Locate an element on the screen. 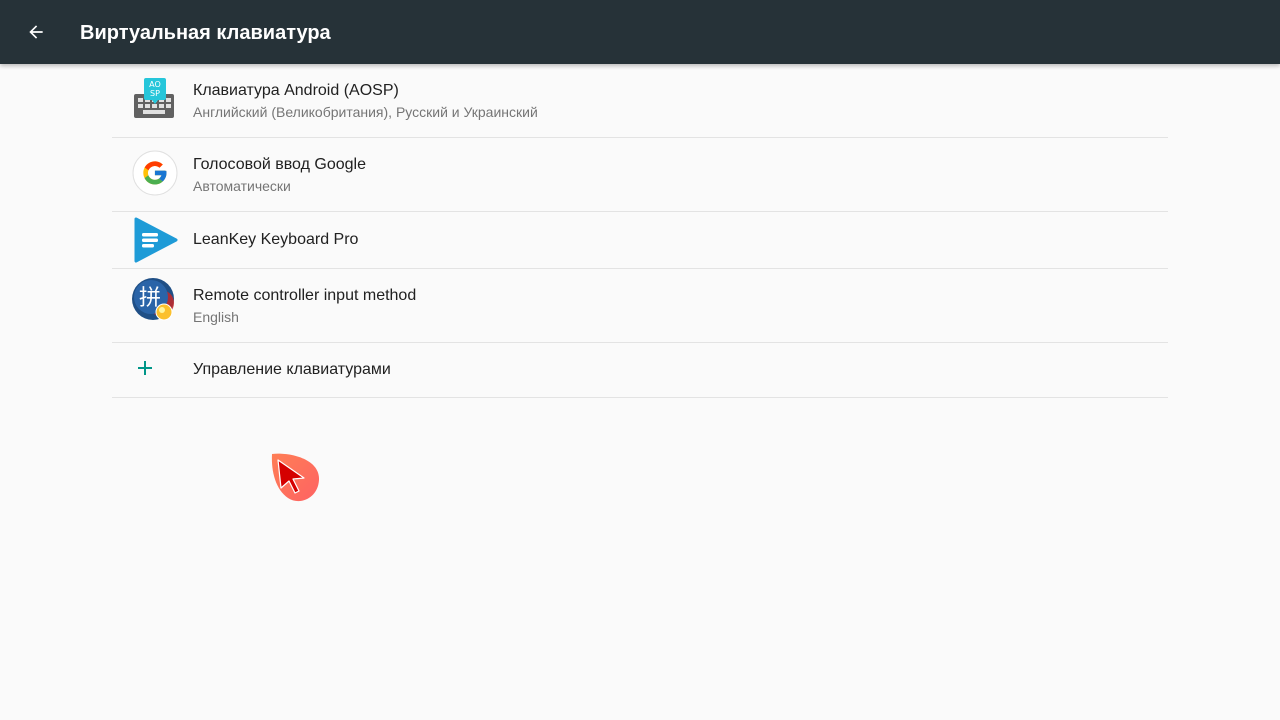 The height and width of the screenshot is (720, 1280). page-title: Виртуальная клавиатура is located at coordinates (205, 33).